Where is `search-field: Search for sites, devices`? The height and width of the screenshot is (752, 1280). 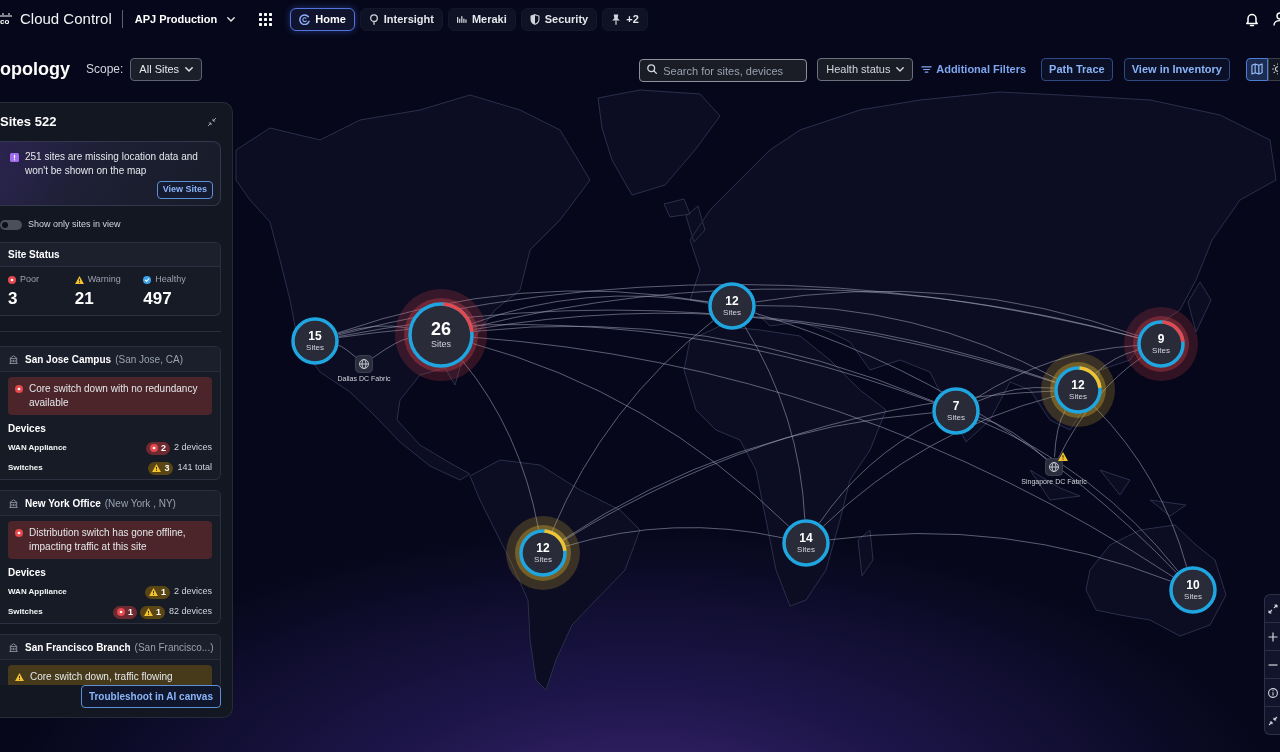
search-field: Search for sites, devices is located at coordinates (723, 70).